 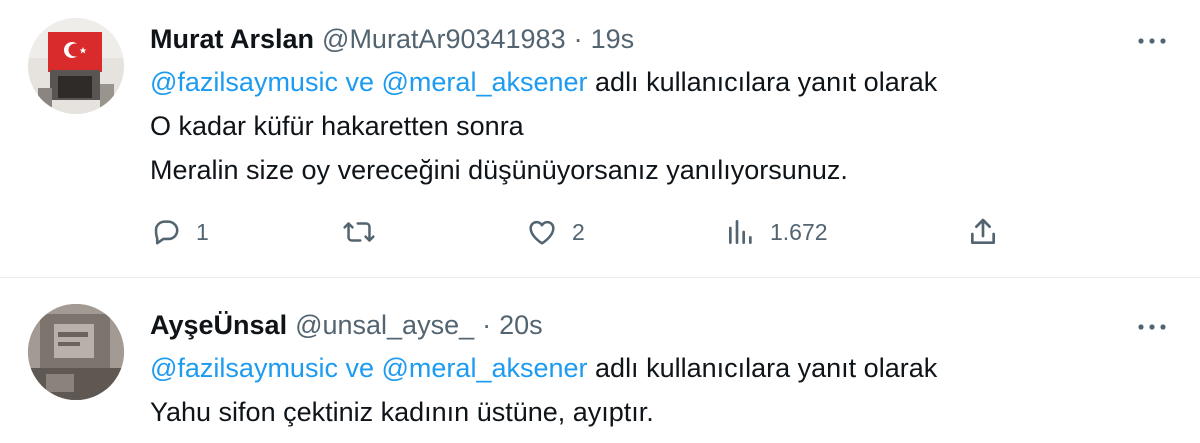 I want to click on action-bar: 1 2 1.672, so click(x=662, y=236).